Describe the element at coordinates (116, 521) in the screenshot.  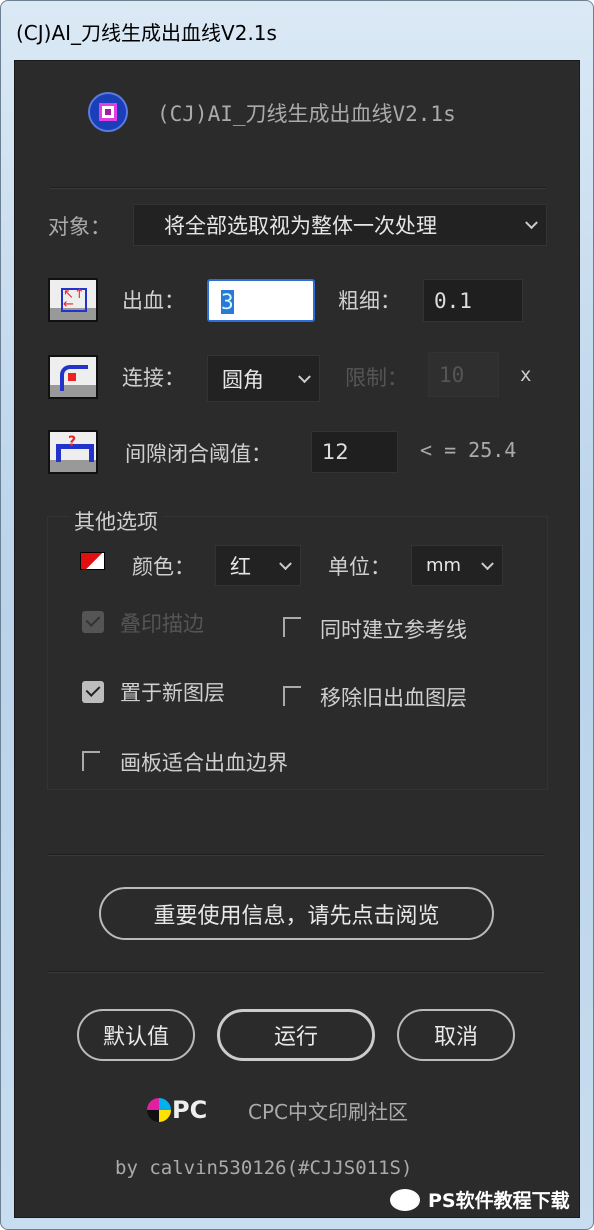
I see `other-options-legend: 其他选项` at that location.